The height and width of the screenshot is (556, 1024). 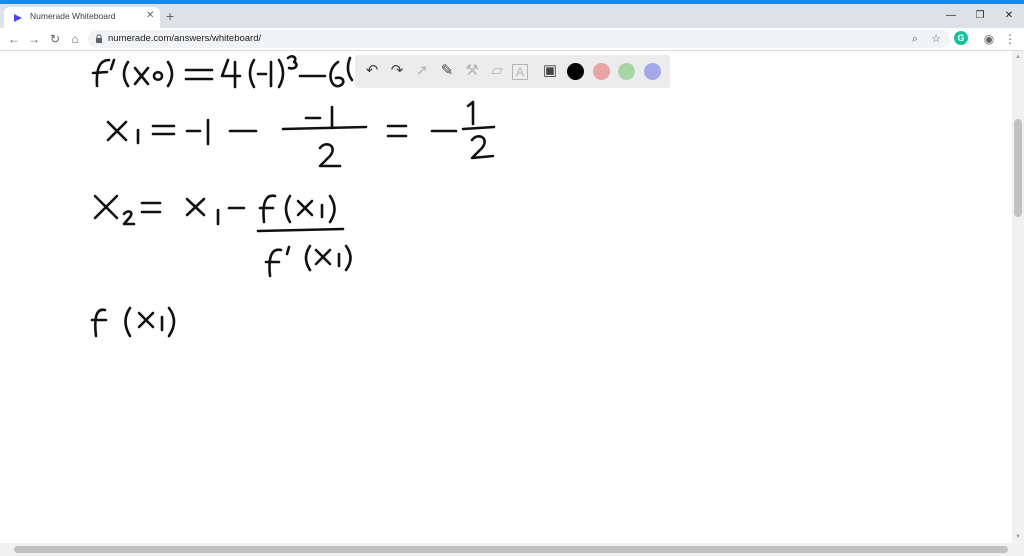 I want to click on horizontal-scroll-thumb, so click(x=511, y=549).